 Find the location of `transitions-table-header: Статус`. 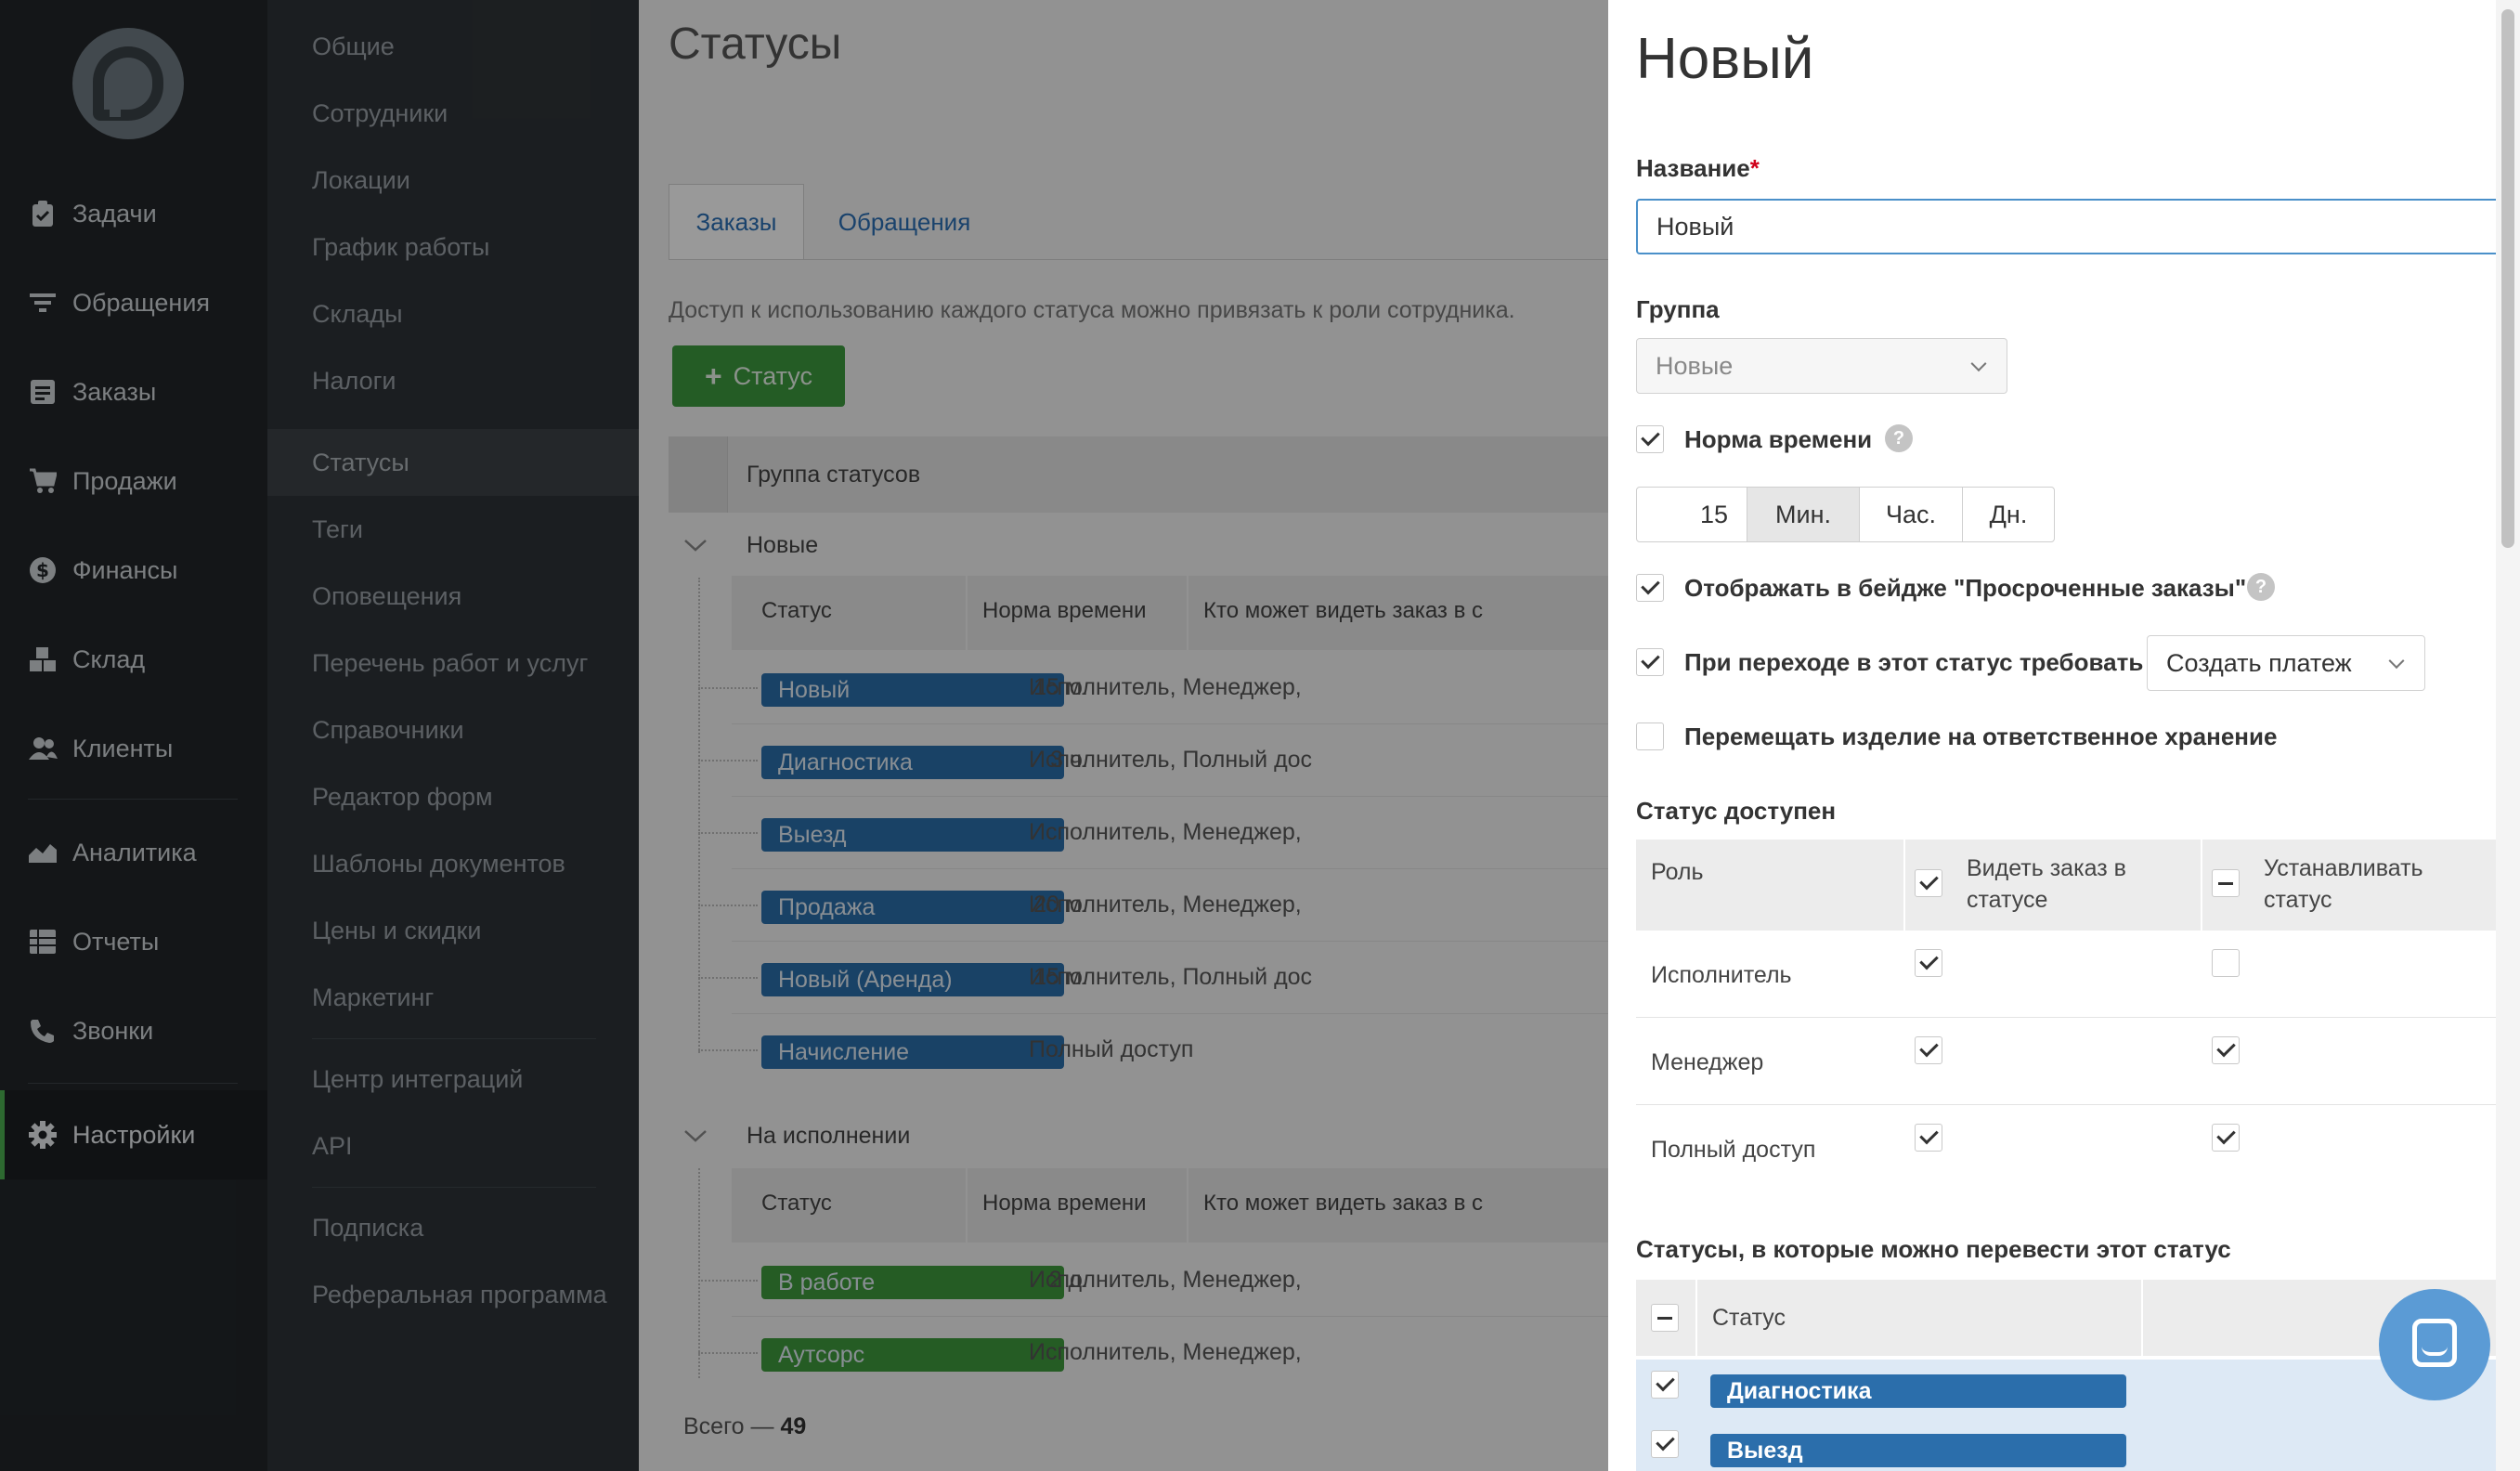

transitions-table-header: Статус is located at coordinates (2068, 1318).